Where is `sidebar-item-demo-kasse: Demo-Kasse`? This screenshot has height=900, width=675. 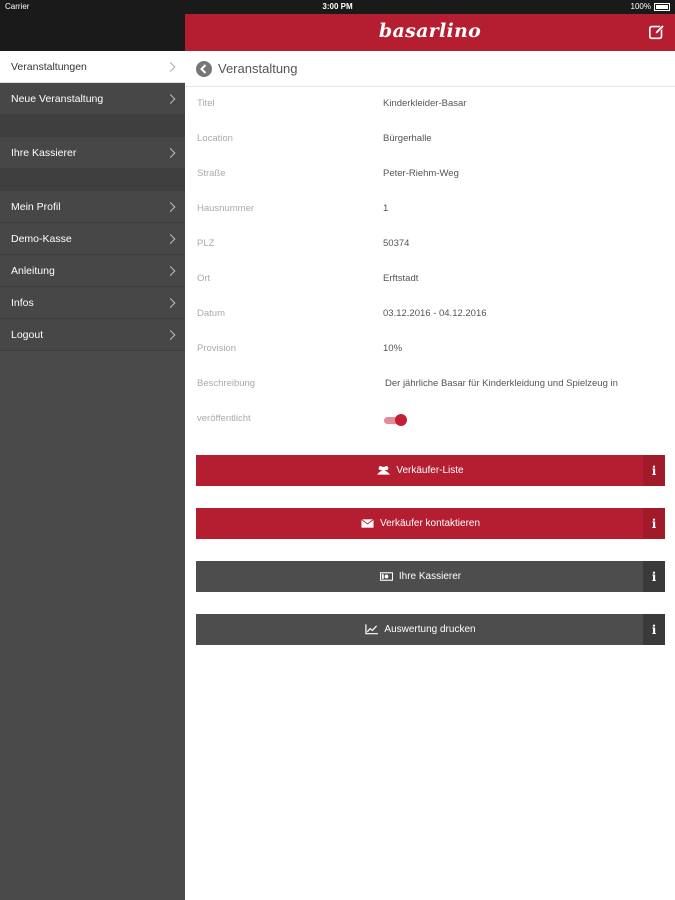 sidebar-item-demo-kasse: Demo-Kasse is located at coordinates (92, 239).